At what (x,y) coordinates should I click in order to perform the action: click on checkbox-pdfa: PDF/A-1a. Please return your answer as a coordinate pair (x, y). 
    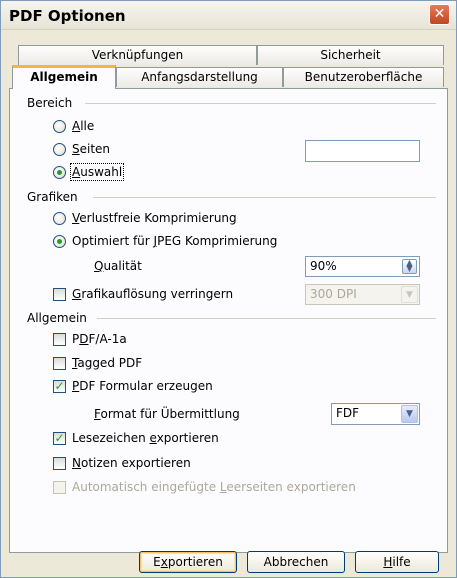
    Looking at the image, I should click on (90, 339).